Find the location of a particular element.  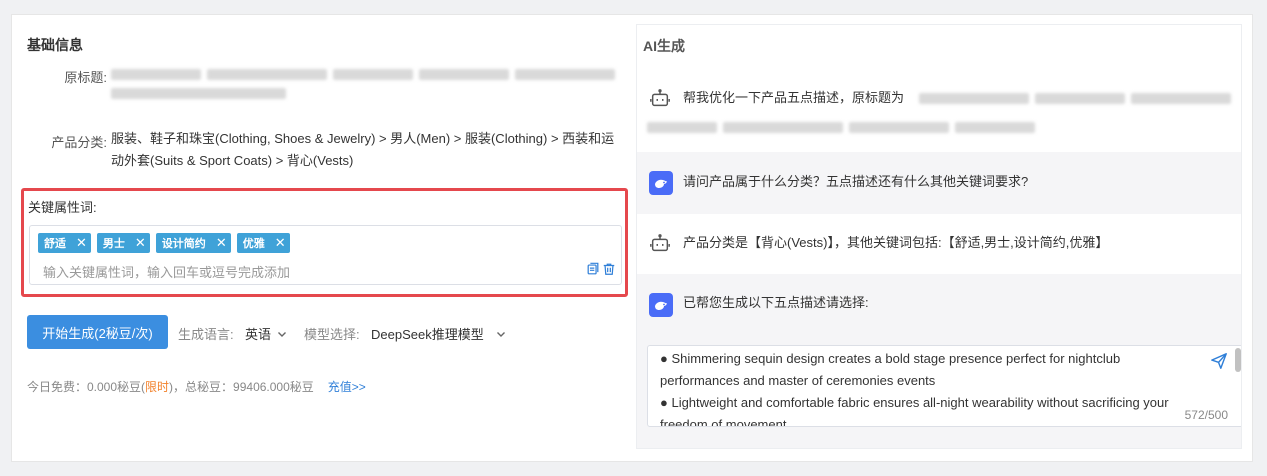

chat-message-text: 请问产品属于什么分类？五点描述还有什么其他关键词要求? is located at coordinates (856, 181).